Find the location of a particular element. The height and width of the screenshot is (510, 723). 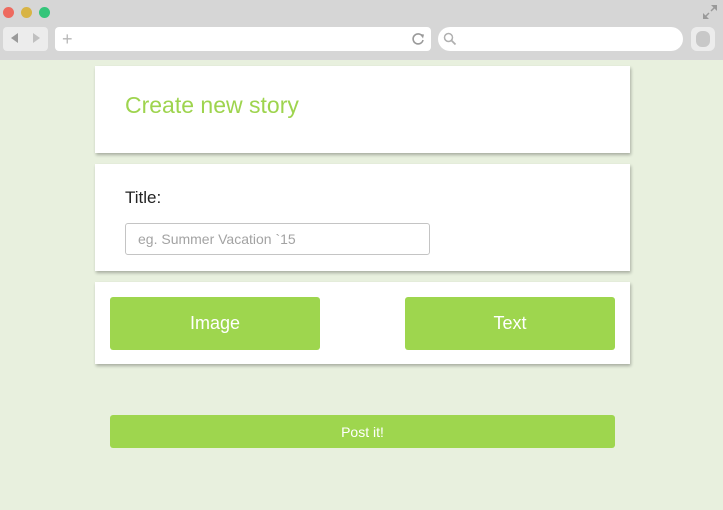

expand-icon is located at coordinates (710, 12).